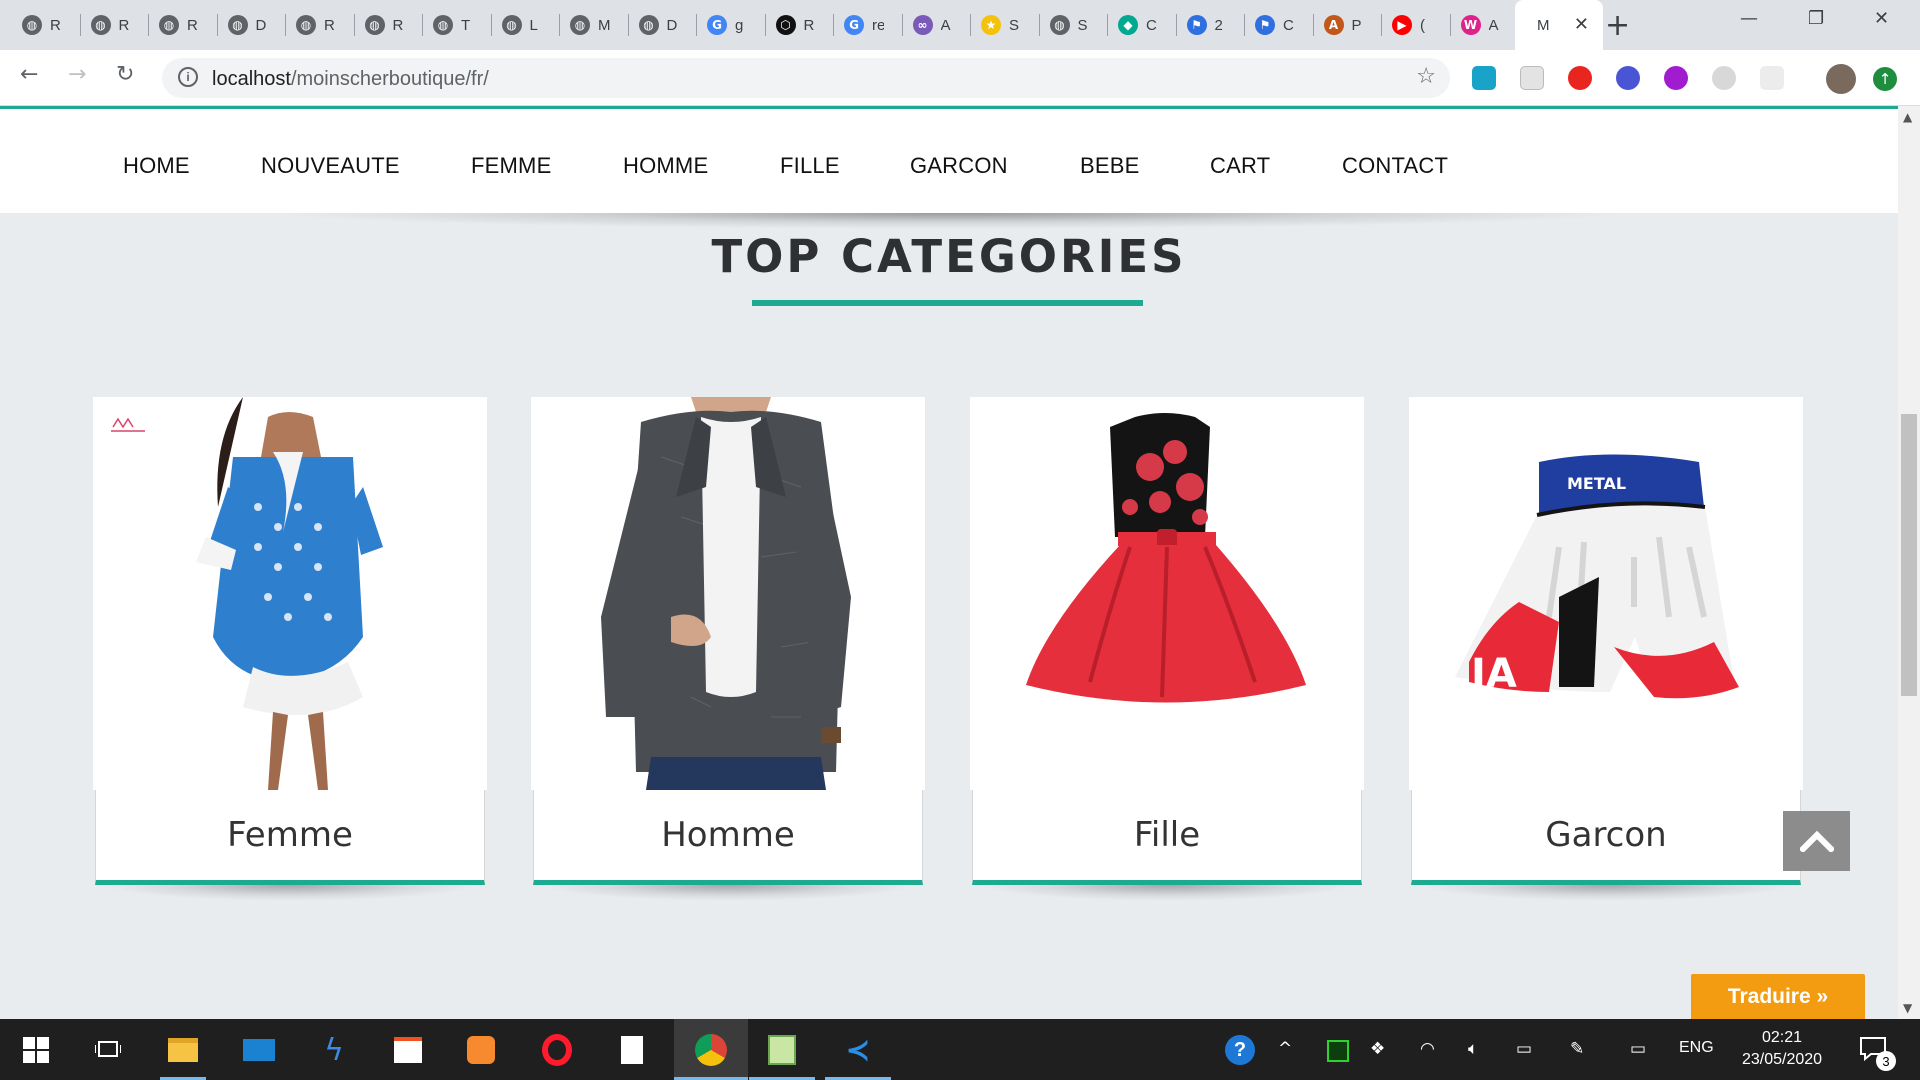  What do you see at coordinates (806, 78) in the screenshot?
I see `address-bar: i localhost/moinscherboutique/fr/ ☆` at bounding box center [806, 78].